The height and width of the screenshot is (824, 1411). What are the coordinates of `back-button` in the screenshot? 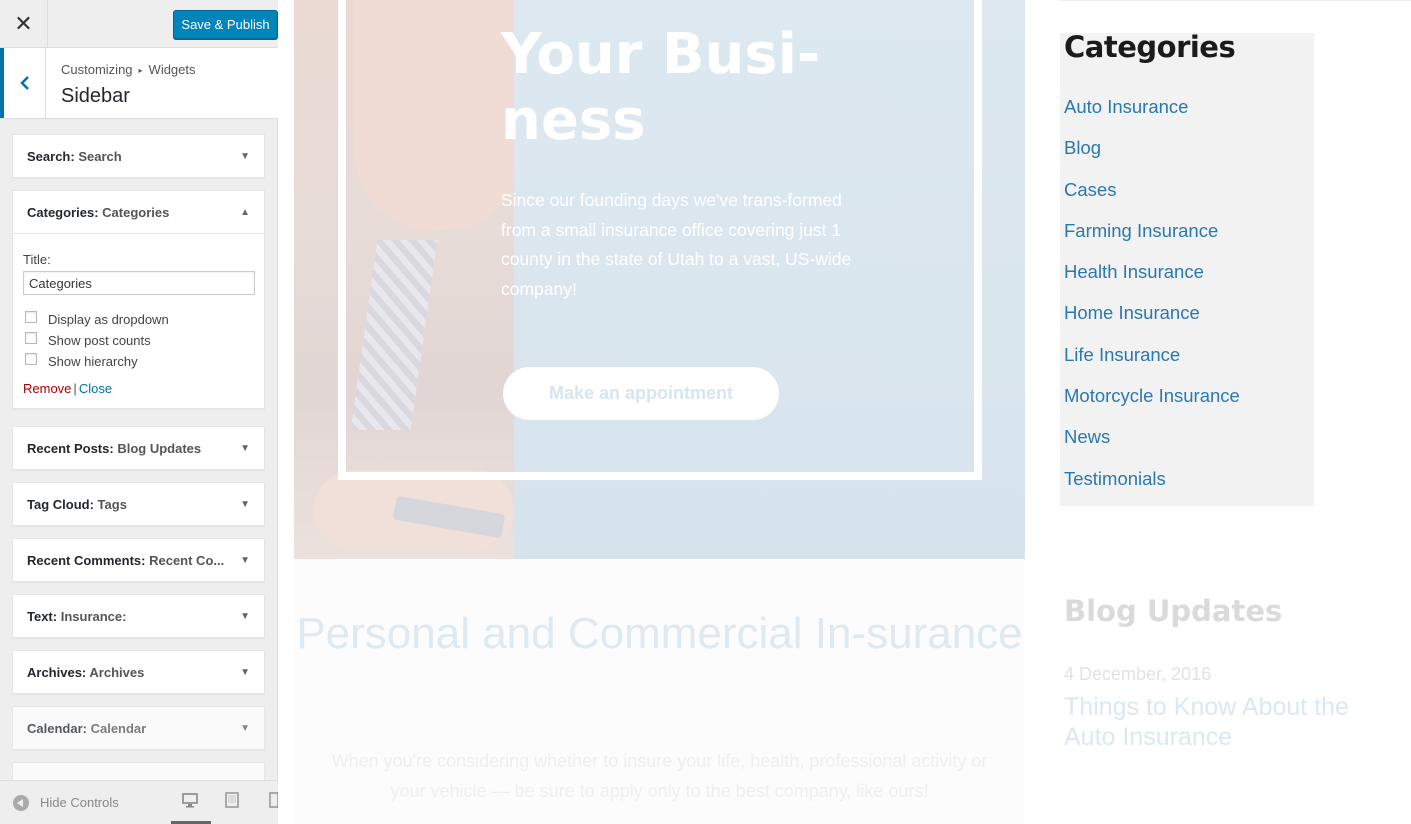 It's located at (23, 83).